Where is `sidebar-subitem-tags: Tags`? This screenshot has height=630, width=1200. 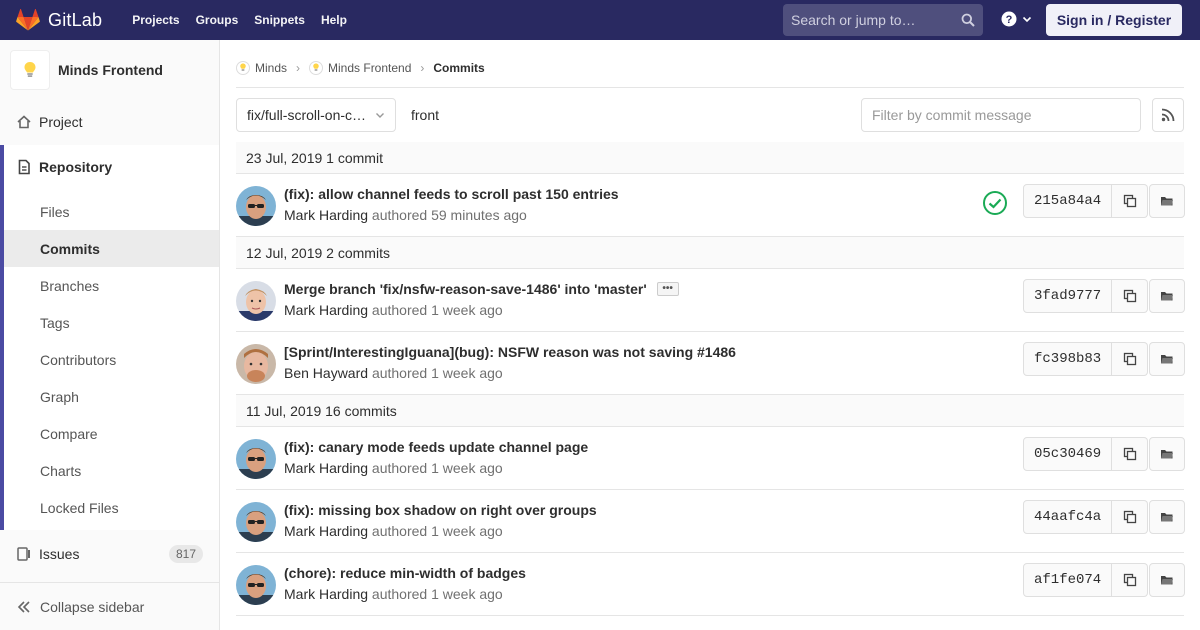 sidebar-subitem-tags: Tags is located at coordinates (111, 322).